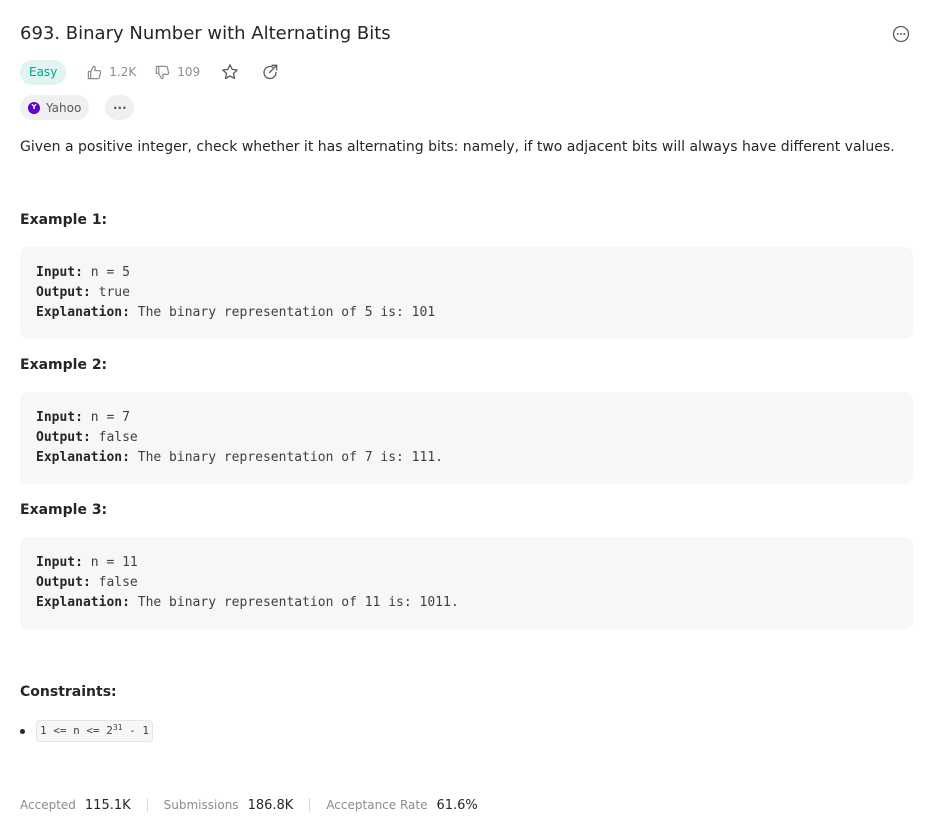 This screenshot has width=933, height=828. What do you see at coordinates (107, 805) in the screenshot?
I see `accepted-value: 115.1K` at bounding box center [107, 805].